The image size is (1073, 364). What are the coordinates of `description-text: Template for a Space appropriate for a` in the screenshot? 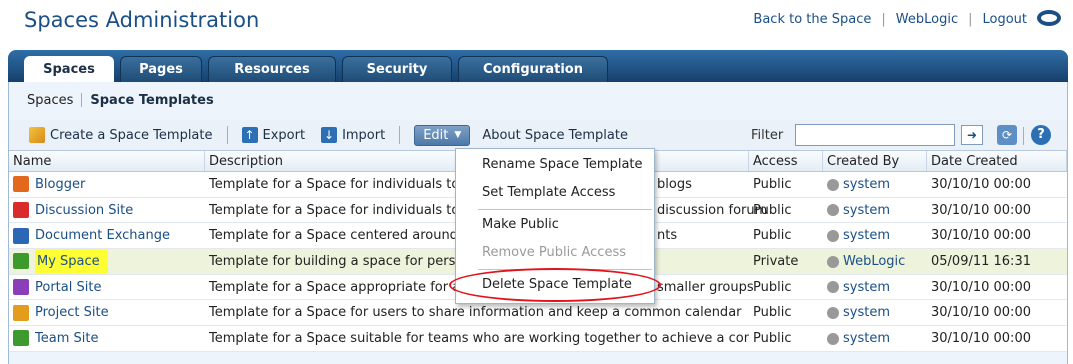 It's located at (335, 287).